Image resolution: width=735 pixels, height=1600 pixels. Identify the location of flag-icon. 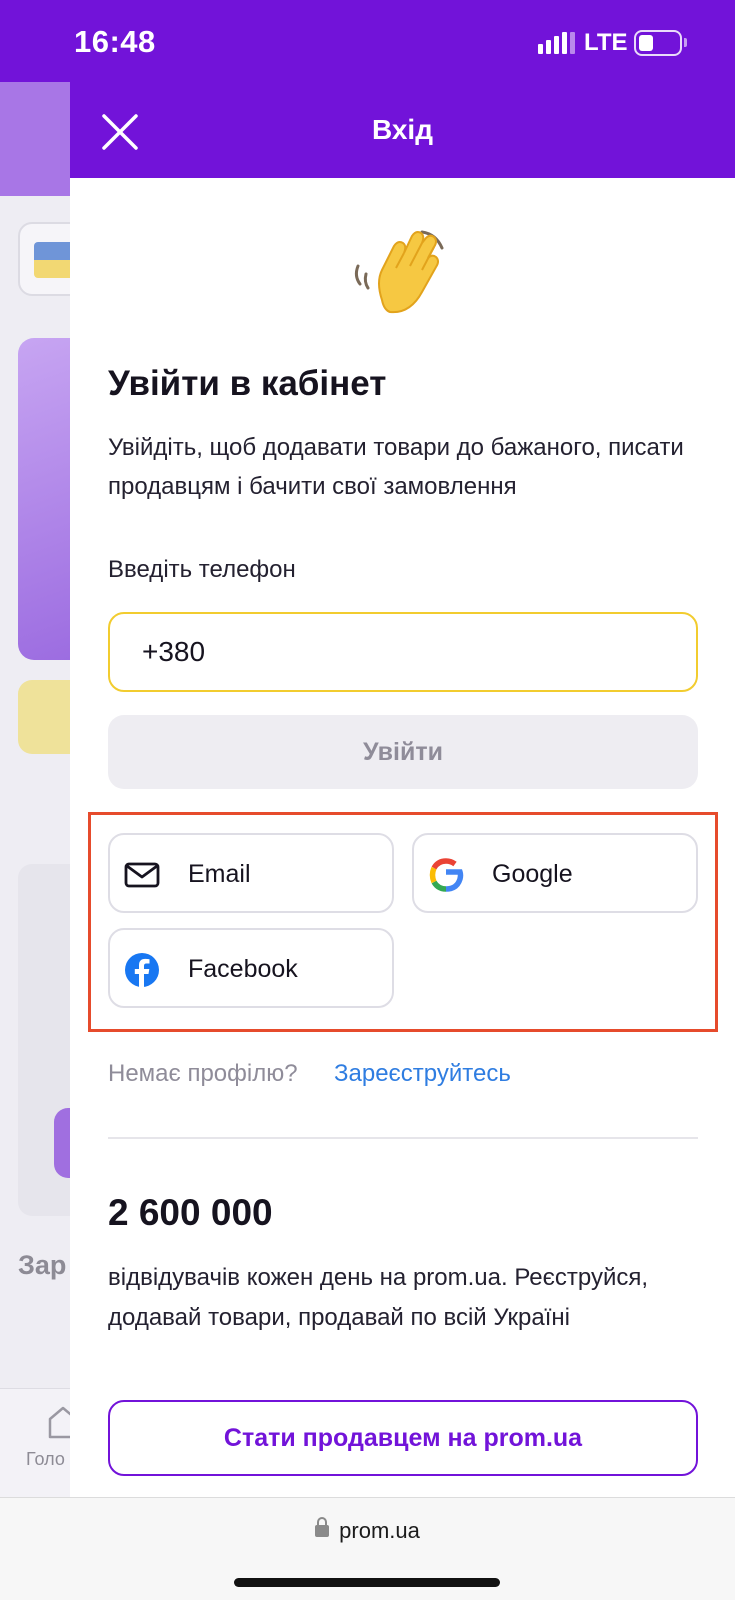
(52, 260).